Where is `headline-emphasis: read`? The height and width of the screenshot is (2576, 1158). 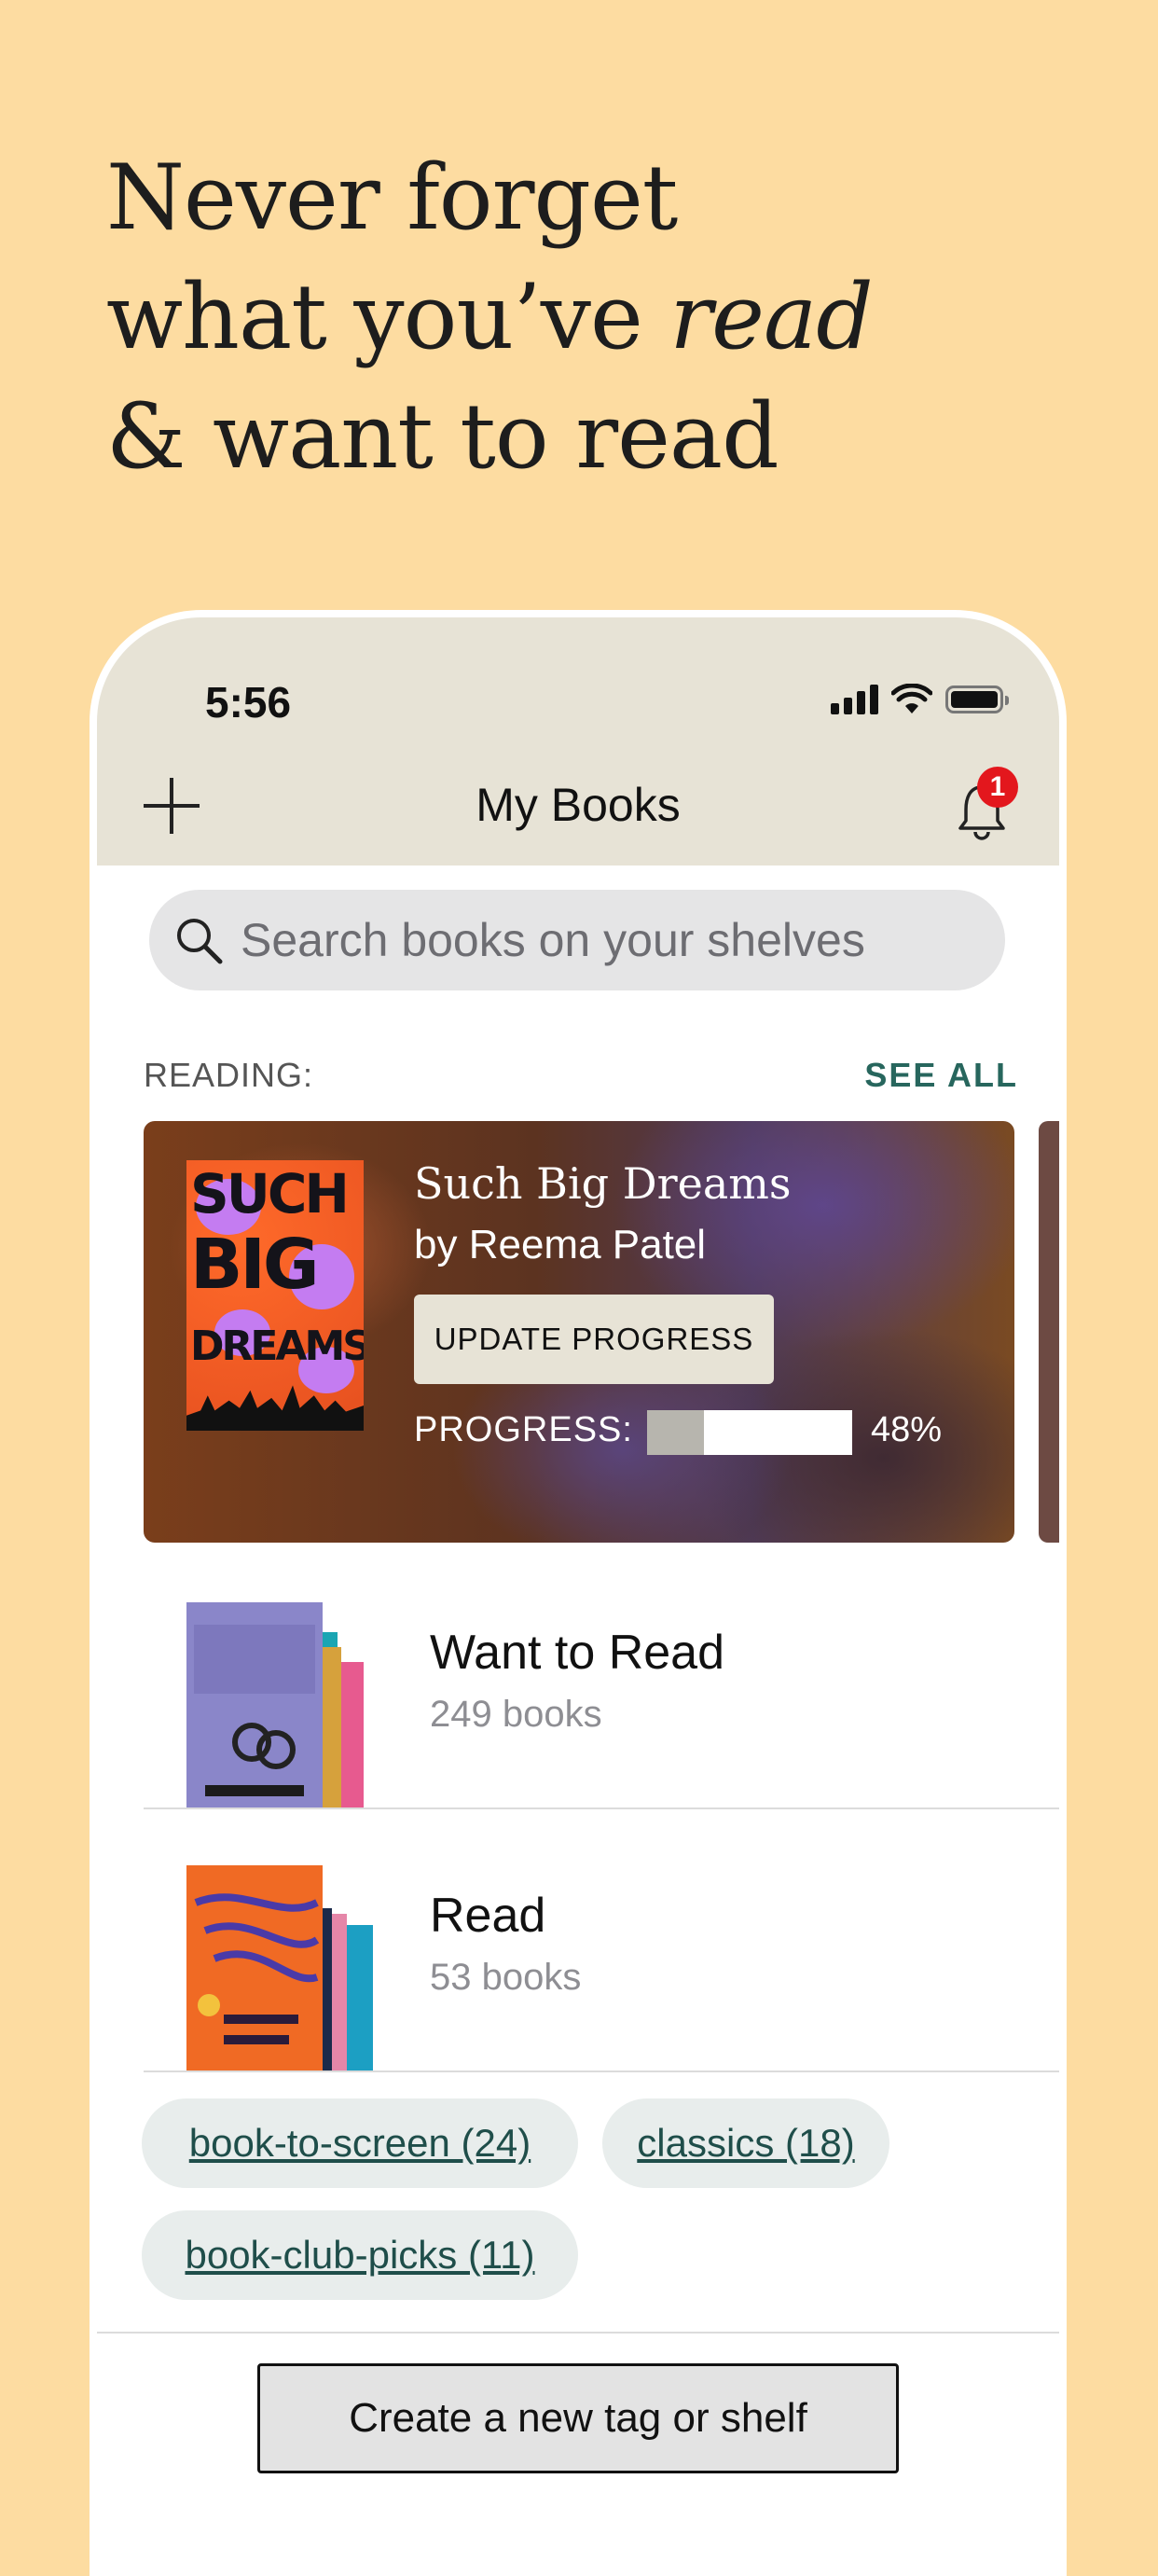
headline-emphasis: read is located at coordinates (771, 317).